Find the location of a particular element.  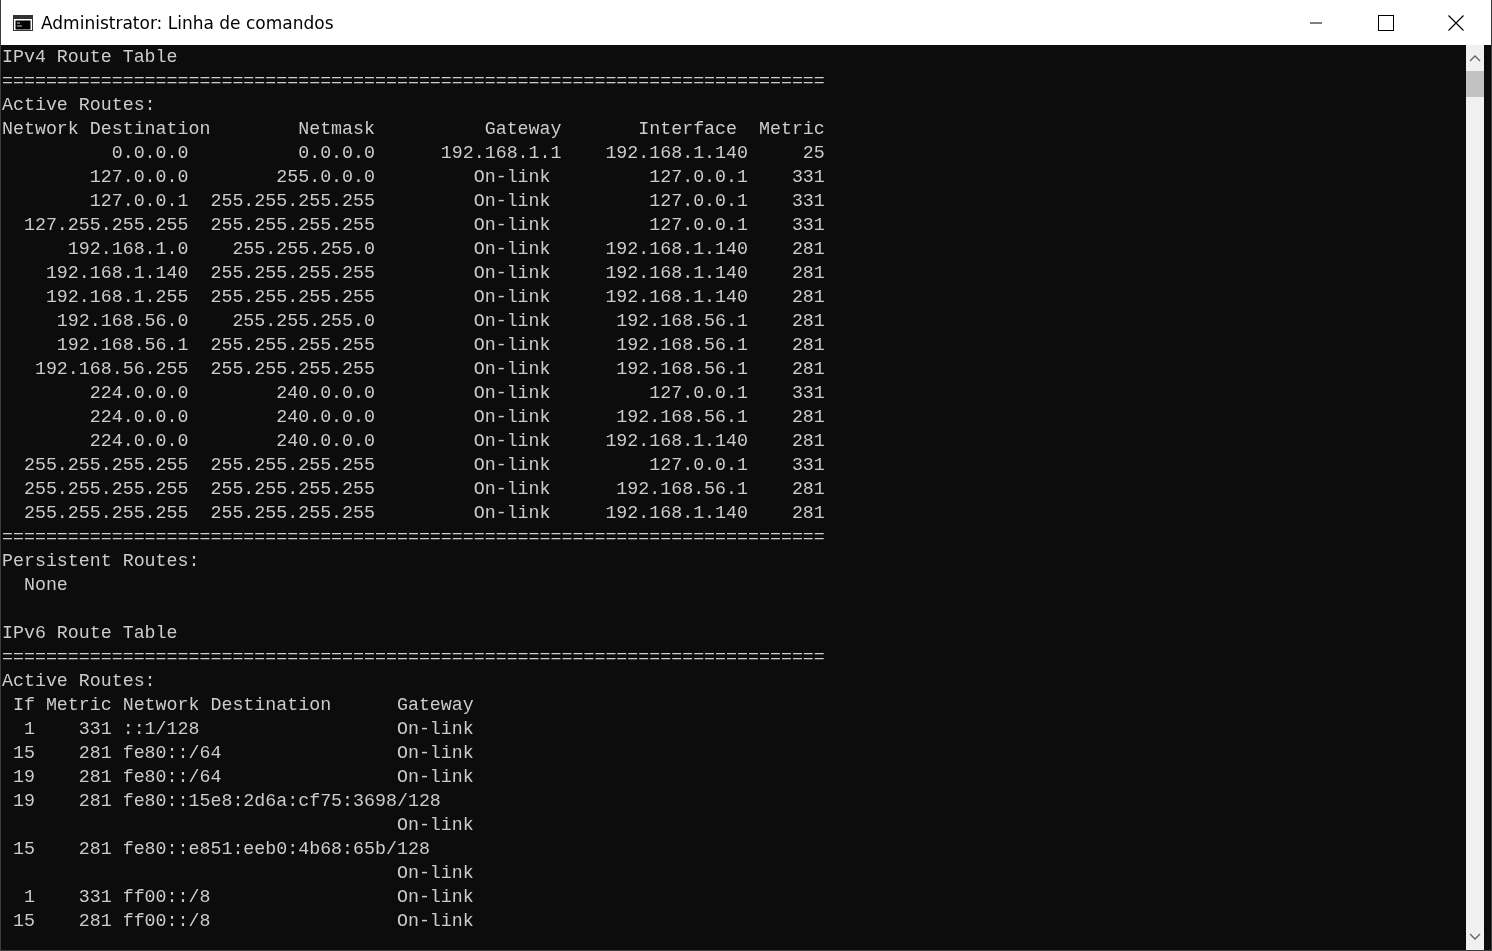

console-line: None is located at coordinates (45, 585).